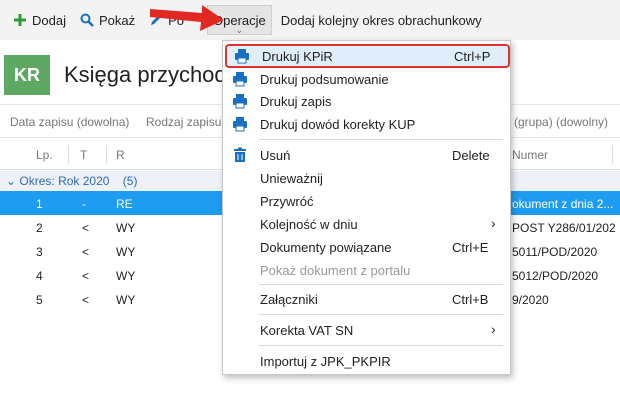 The image size is (620, 420). I want to click on collapse-icon: ⌄, so click(12, 181).